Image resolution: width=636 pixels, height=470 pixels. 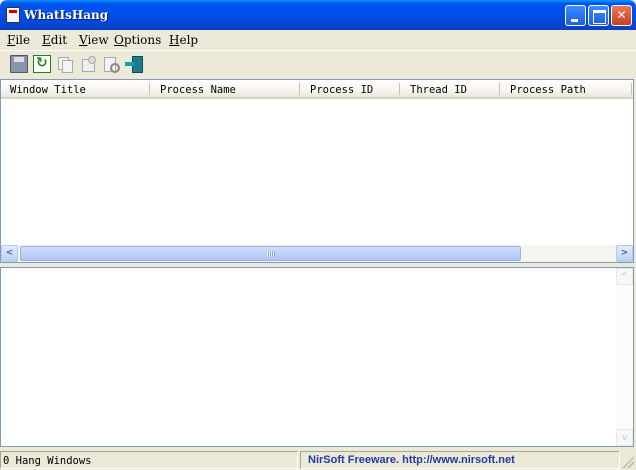 What do you see at coordinates (318, 64) in the screenshot?
I see `toolbar` at bounding box center [318, 64].